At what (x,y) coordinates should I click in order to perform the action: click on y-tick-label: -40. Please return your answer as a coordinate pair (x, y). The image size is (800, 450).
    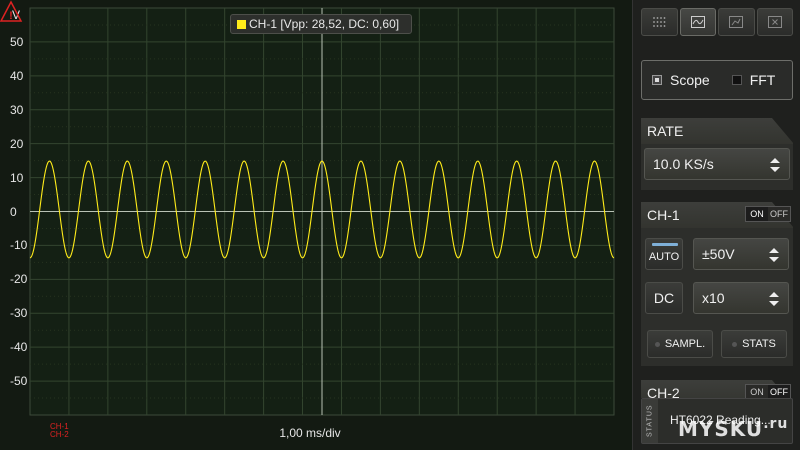
    Looking at the image, I should click on (19, 347).